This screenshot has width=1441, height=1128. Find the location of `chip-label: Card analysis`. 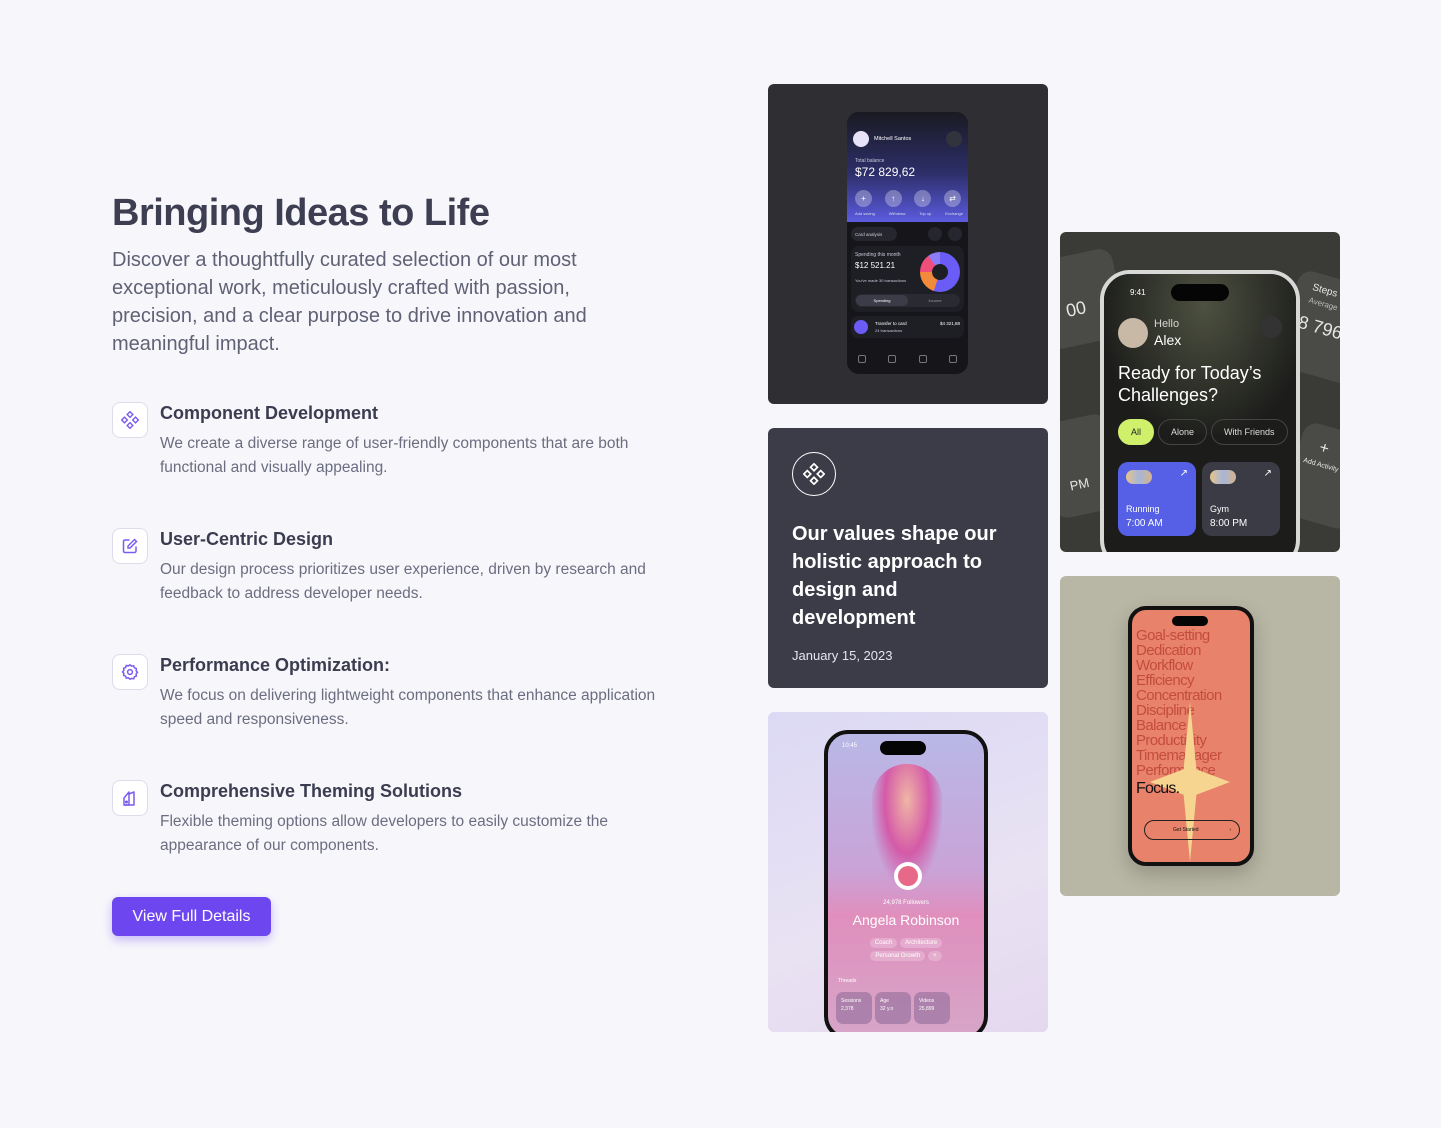

chip-label: Card analysis is located at coordinates (869, 234).